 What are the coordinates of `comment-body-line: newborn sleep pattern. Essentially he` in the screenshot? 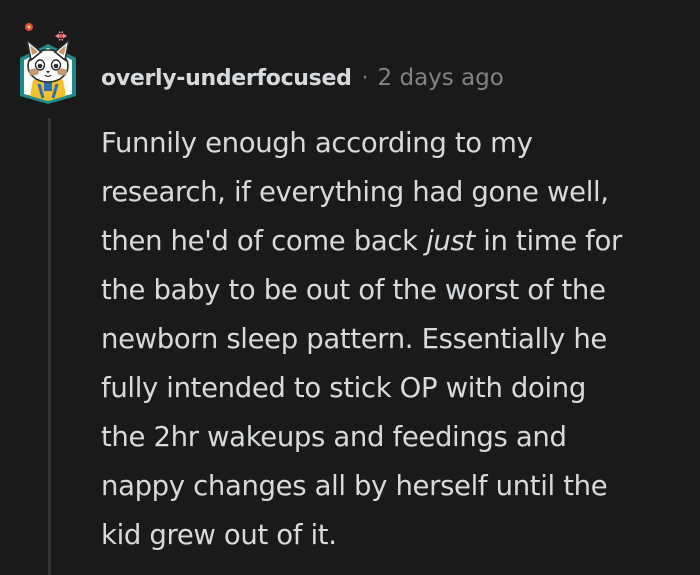 It's located at (354, 339).